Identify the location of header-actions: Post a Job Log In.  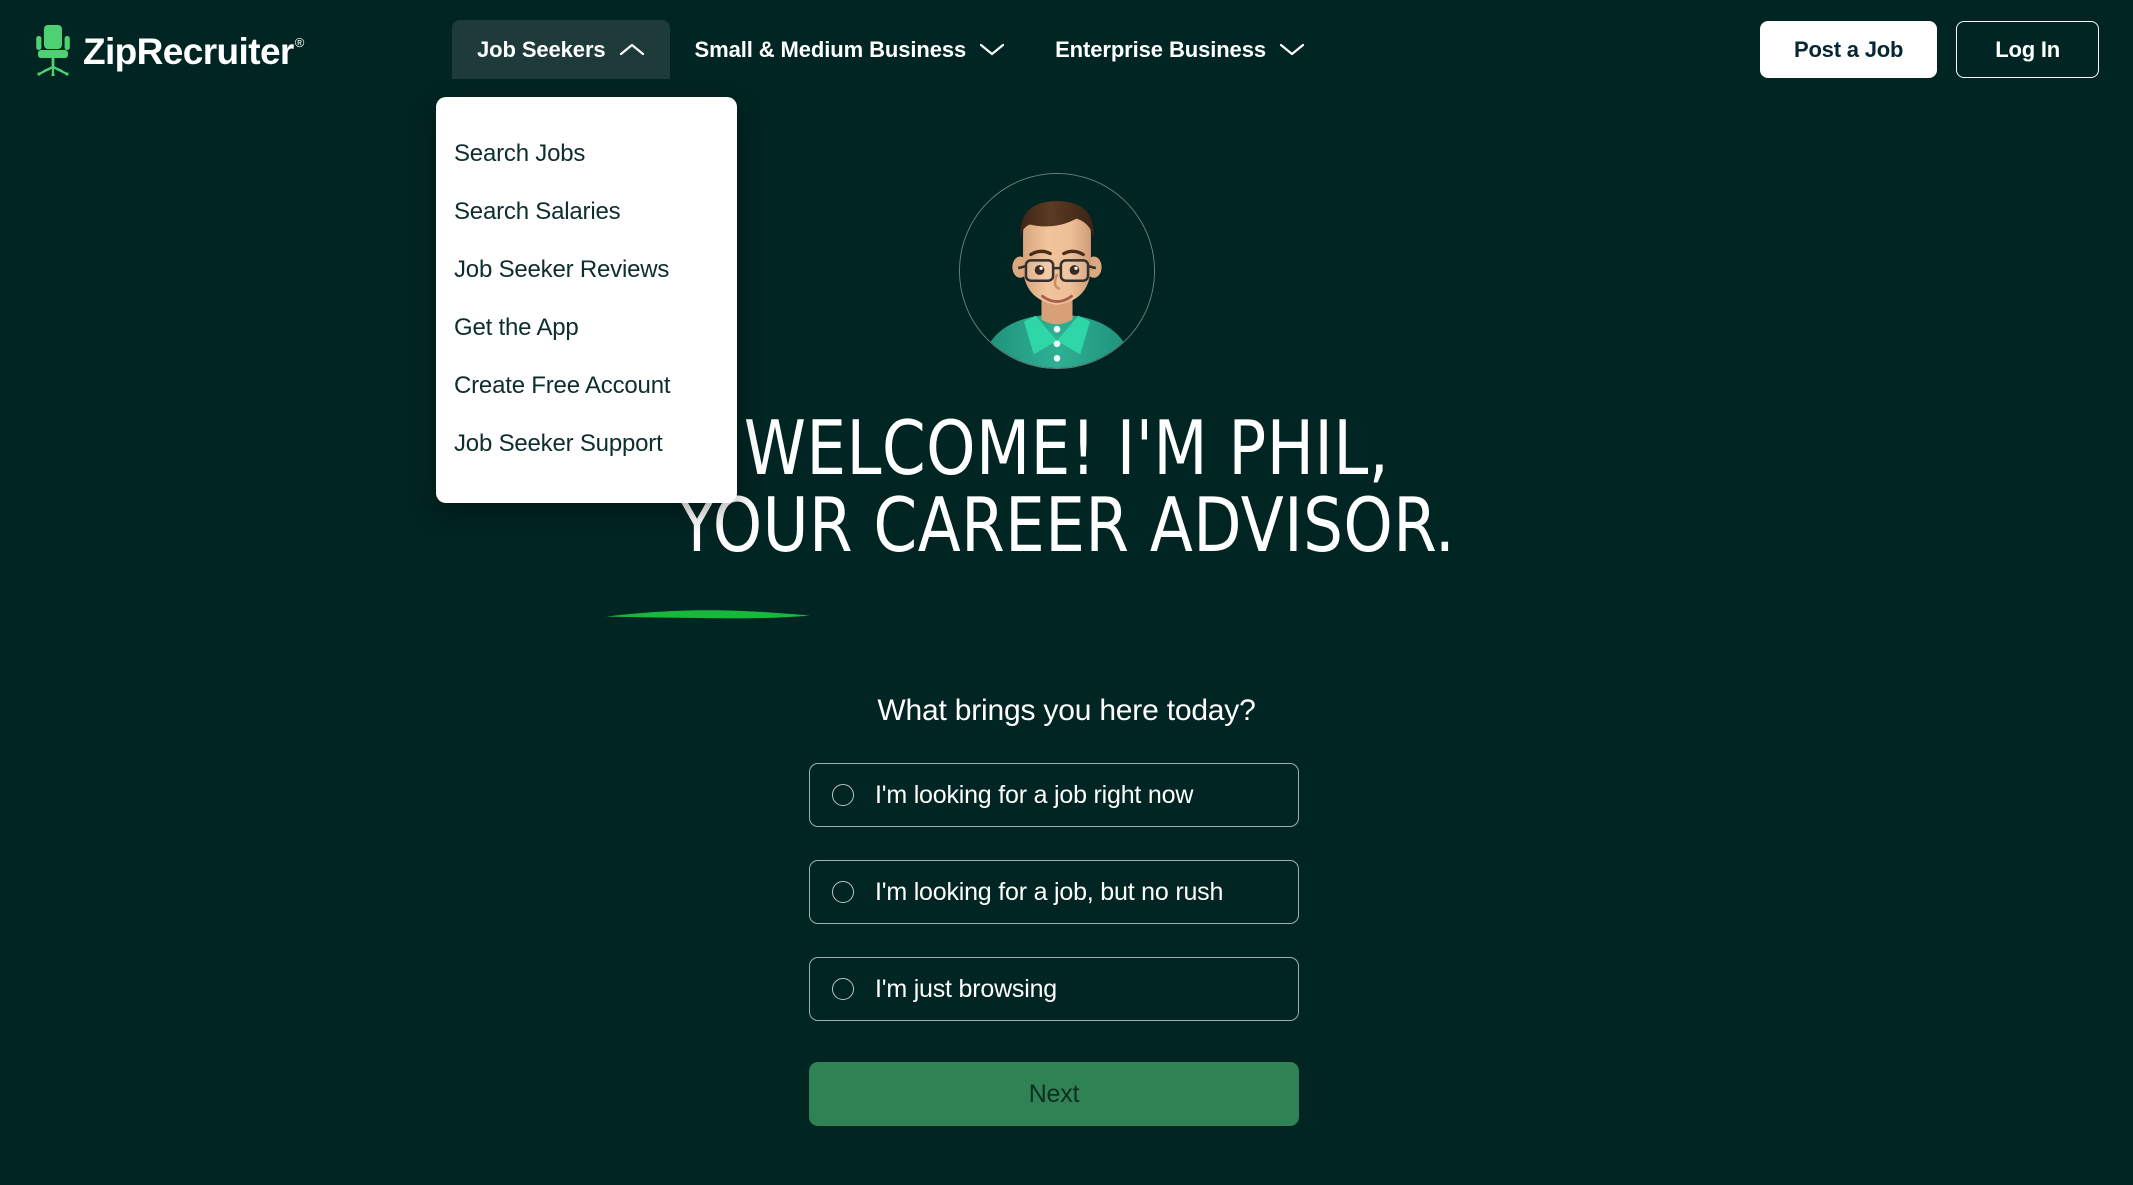
(1929, 49).